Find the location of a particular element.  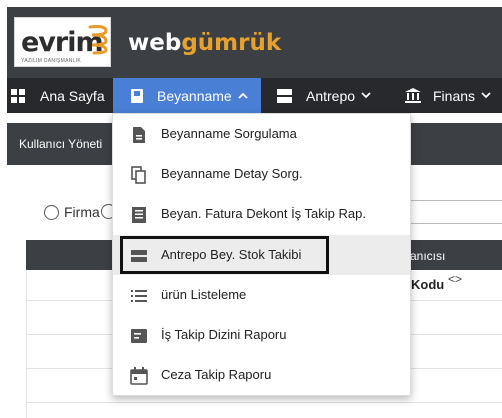

radio-button is located at coordinates (51, 212).